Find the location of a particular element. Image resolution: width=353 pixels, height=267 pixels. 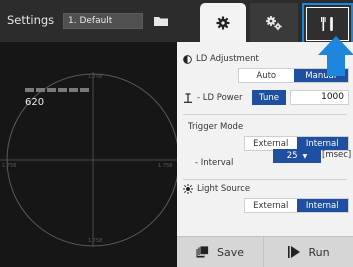

tab-advanced is located at coordinates (274, 23).